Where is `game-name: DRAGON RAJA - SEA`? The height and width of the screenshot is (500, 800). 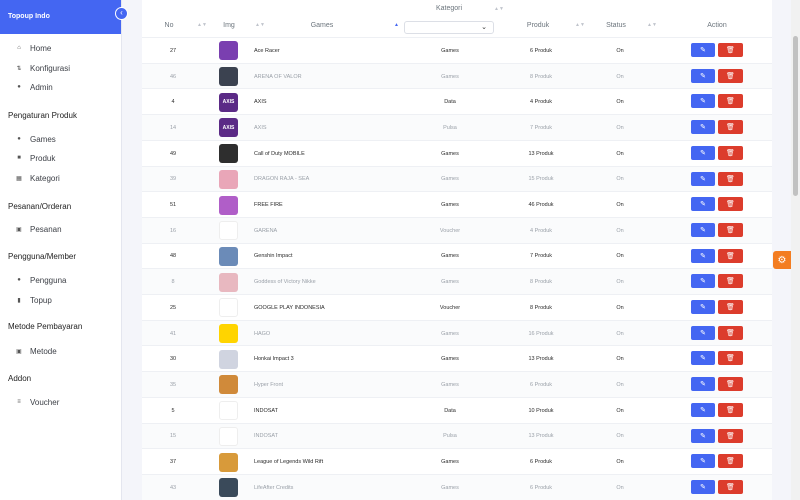
game-name: DRAGON RAJA - SEA is located at coordinates (282, 179).